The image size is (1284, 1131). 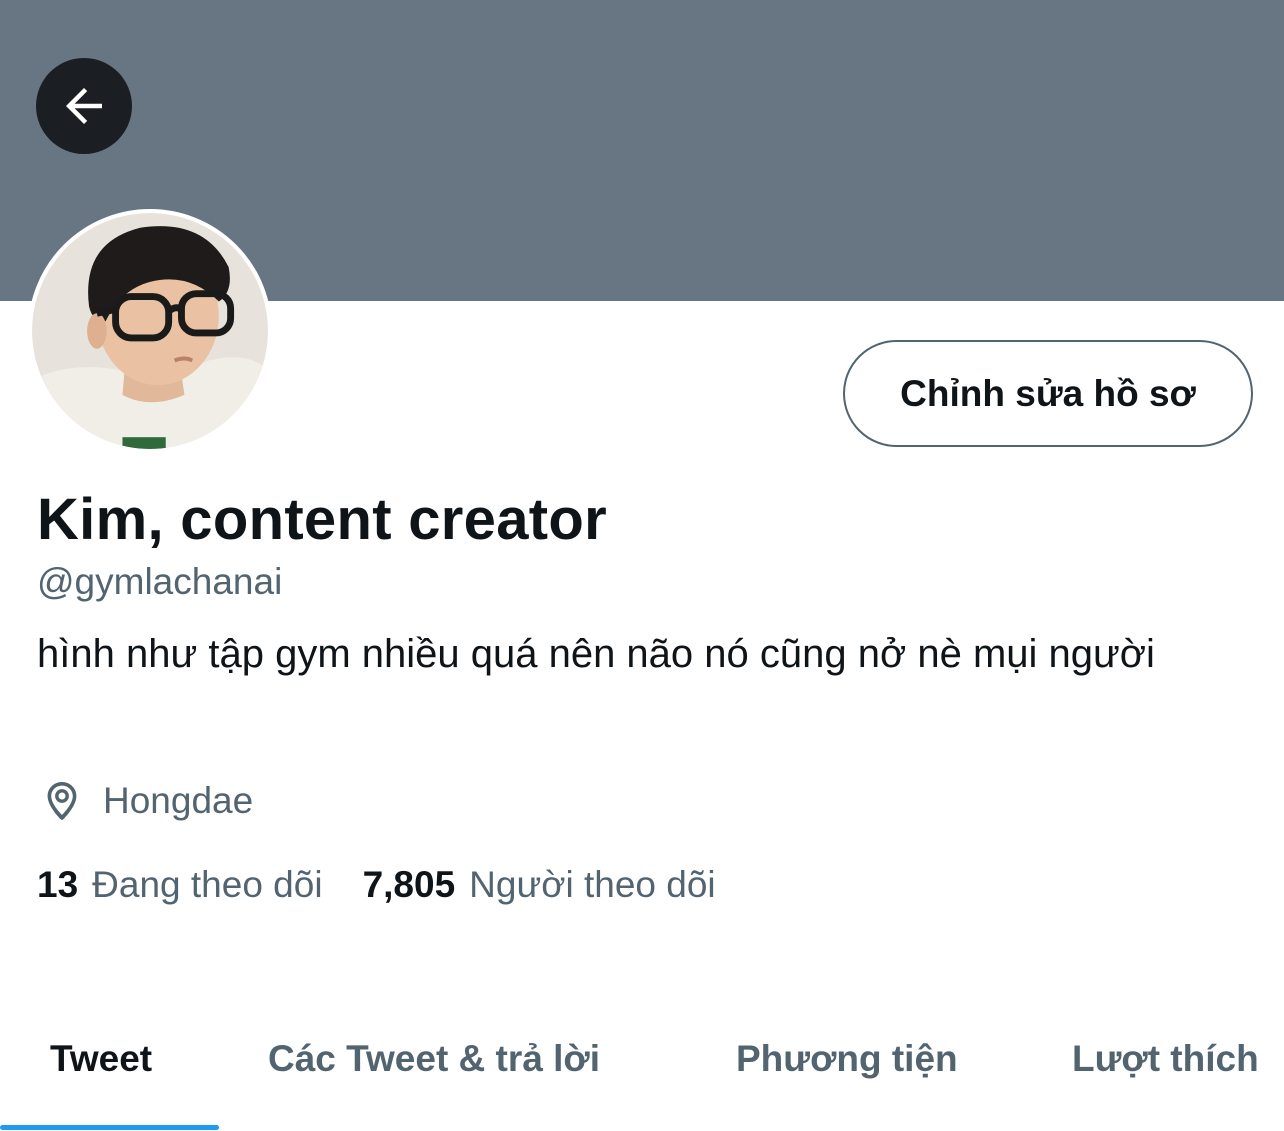 What do you see at coordinates (58, 884) in the screenshot?
I see `following-count: 13` at bounding box center [58, 884].